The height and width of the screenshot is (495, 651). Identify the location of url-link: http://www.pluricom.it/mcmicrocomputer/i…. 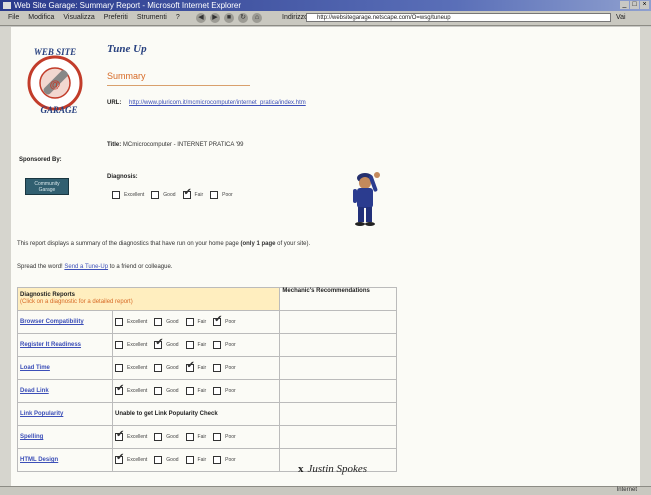
(217, 103).